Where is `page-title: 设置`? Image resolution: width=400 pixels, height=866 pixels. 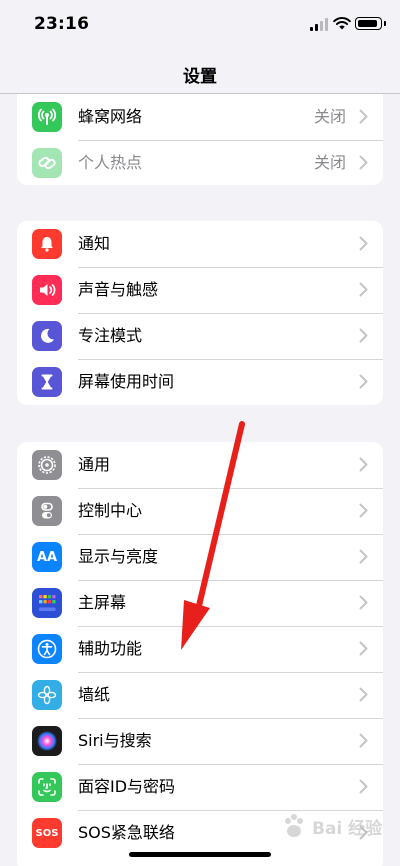
page-title: 设置 is located at coordinates (200, 77).